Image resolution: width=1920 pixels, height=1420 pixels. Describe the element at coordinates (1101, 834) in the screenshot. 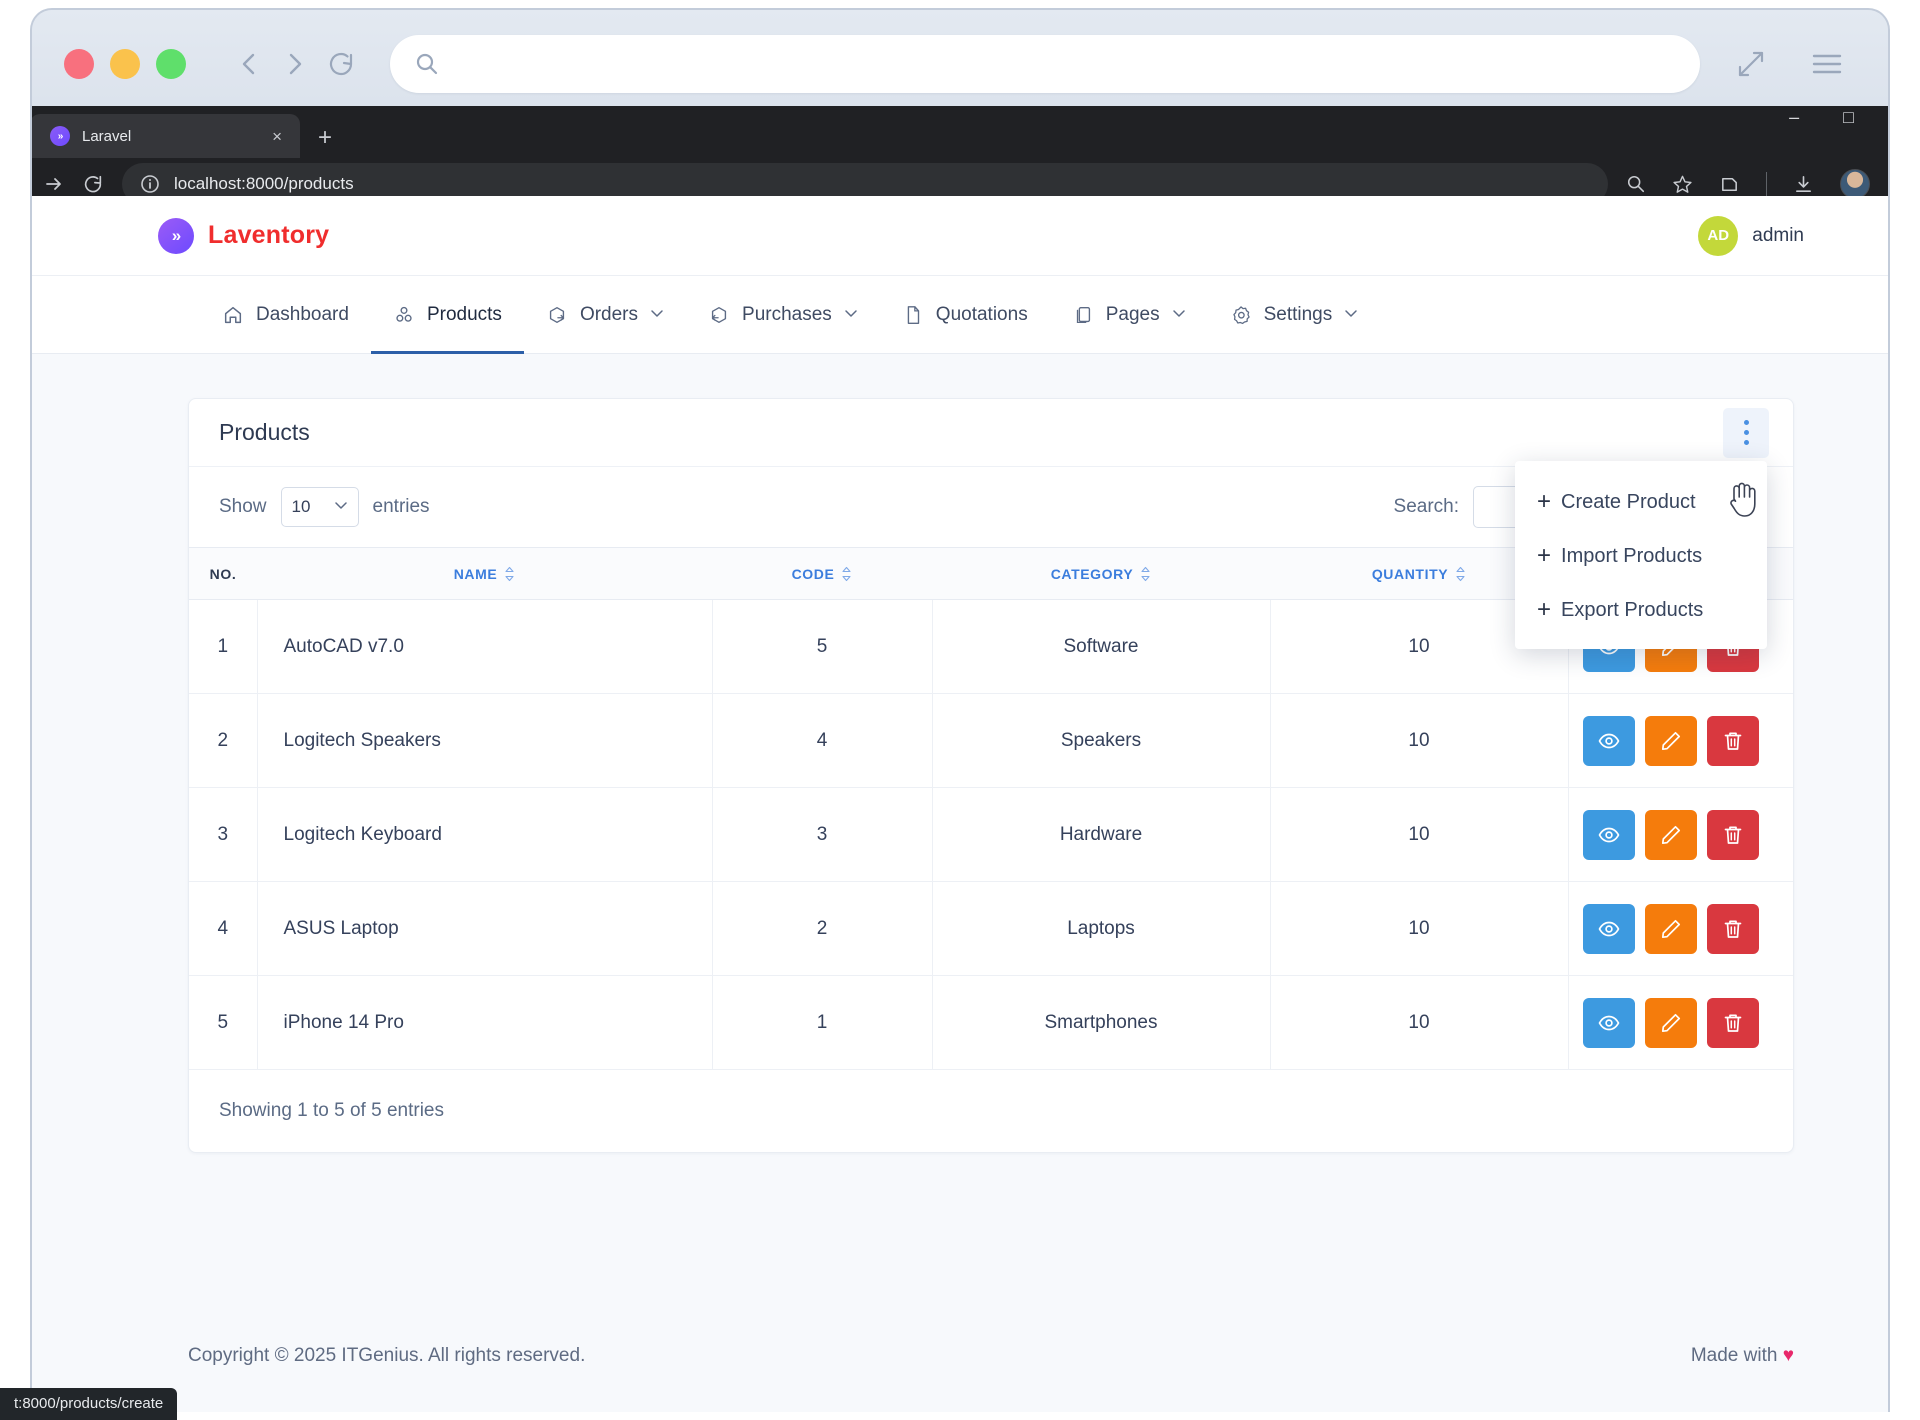

I see `cell-category: Hardware` at that location.